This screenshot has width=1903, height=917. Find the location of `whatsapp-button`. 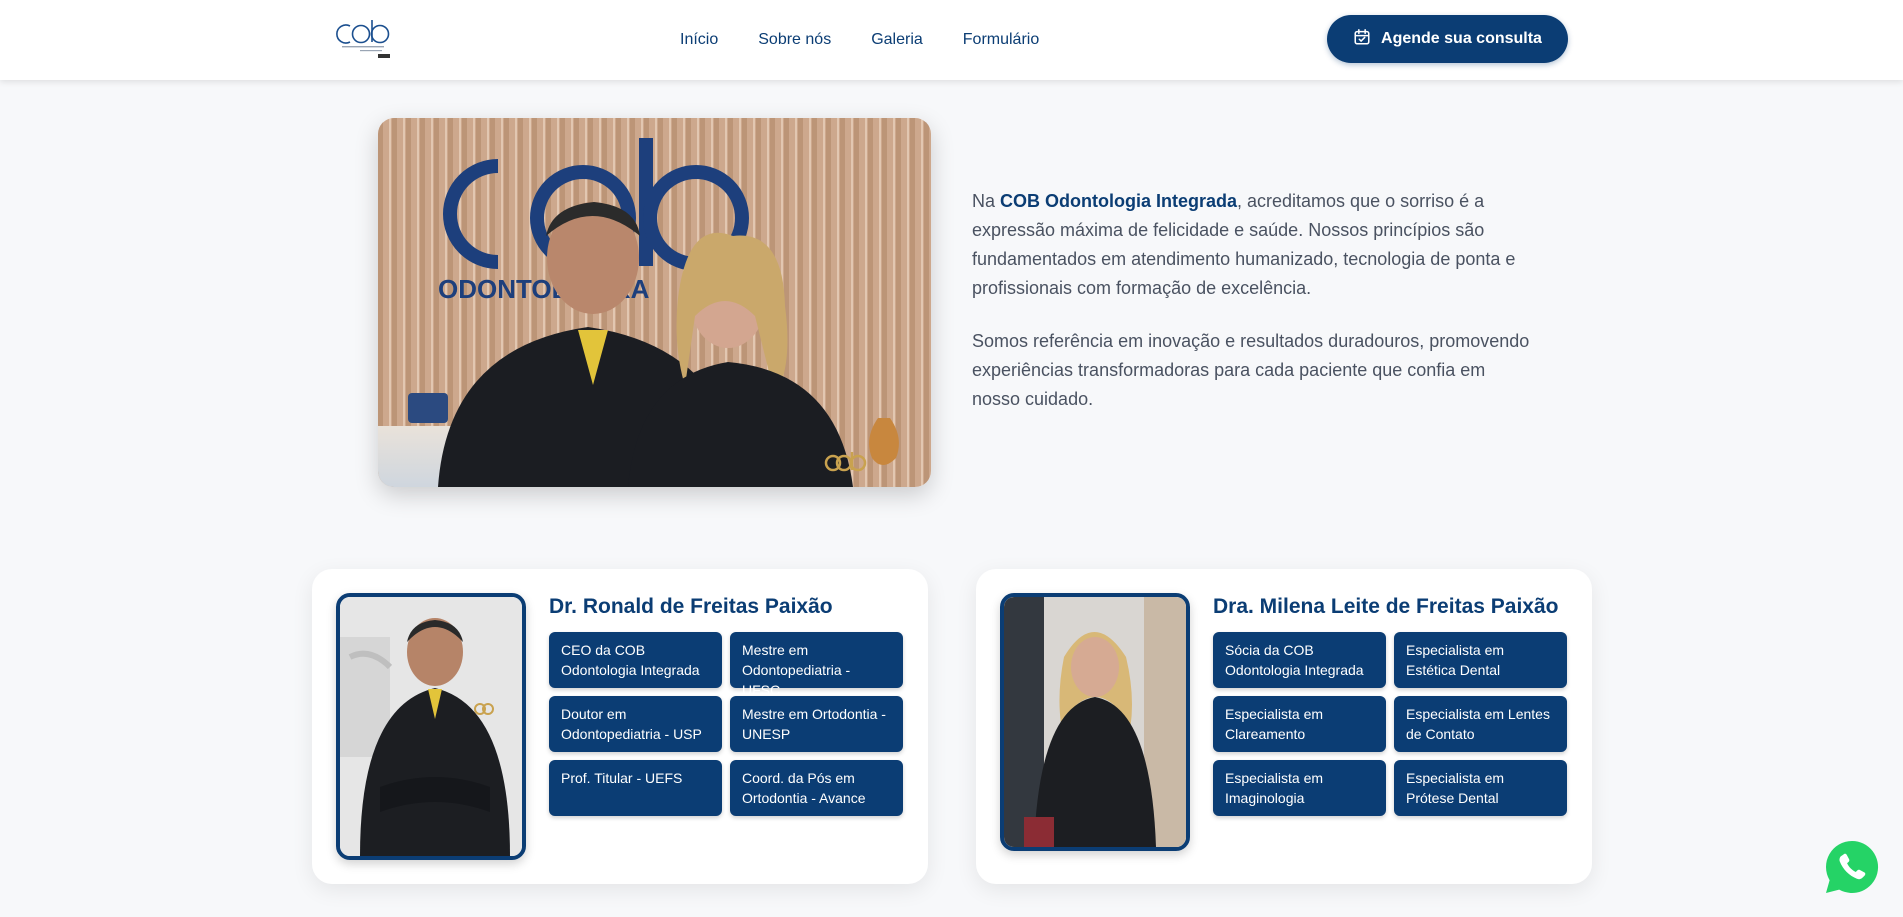

whatsapp-button is located at coordinates (1852, 867).